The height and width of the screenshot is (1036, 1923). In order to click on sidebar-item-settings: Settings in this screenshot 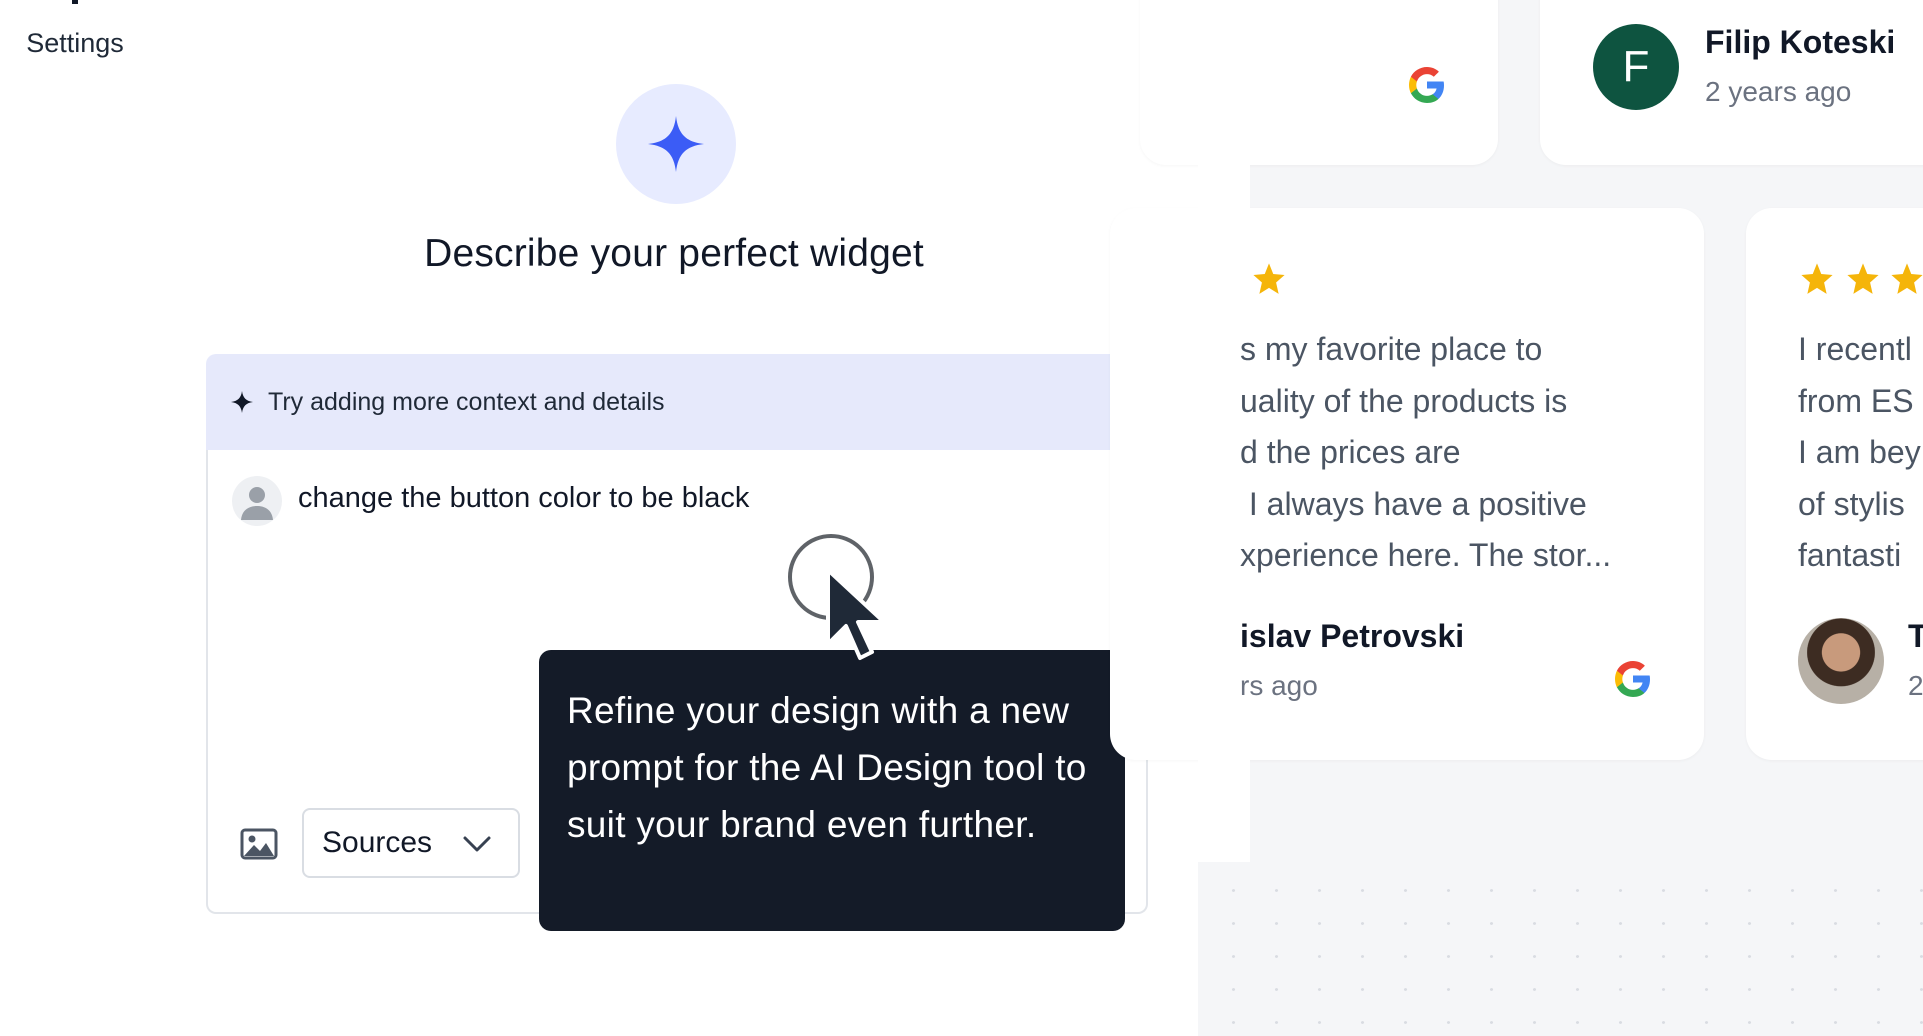, I will do `click(75, 43)`.